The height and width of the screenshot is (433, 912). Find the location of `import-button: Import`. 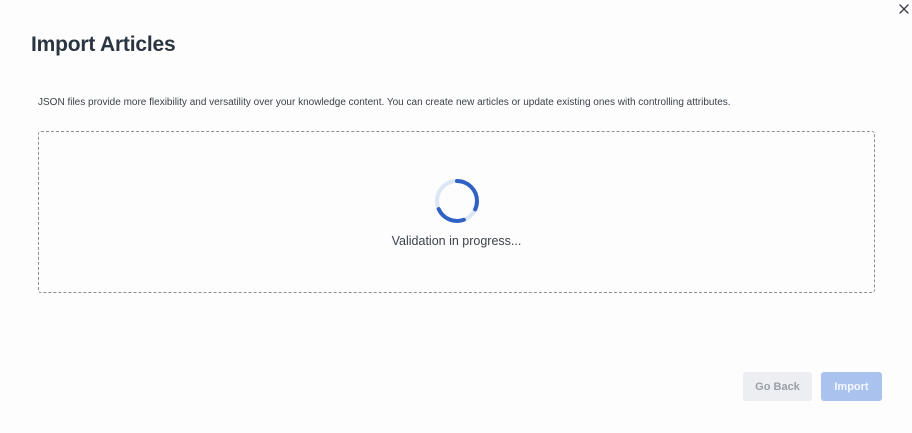

import-button: Import is located at coordinates (851, 386).